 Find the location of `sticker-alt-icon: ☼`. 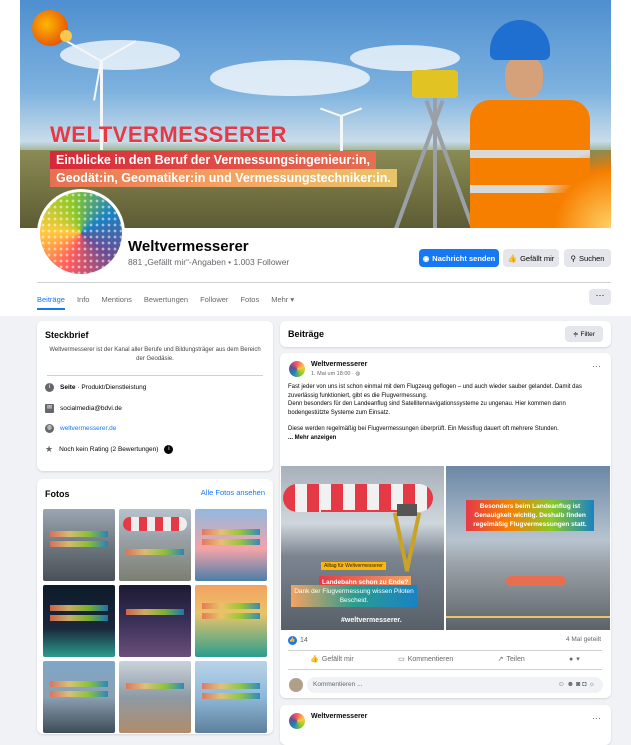

sticker-alt-icon: ☼ is located at coordinates (593, 684).